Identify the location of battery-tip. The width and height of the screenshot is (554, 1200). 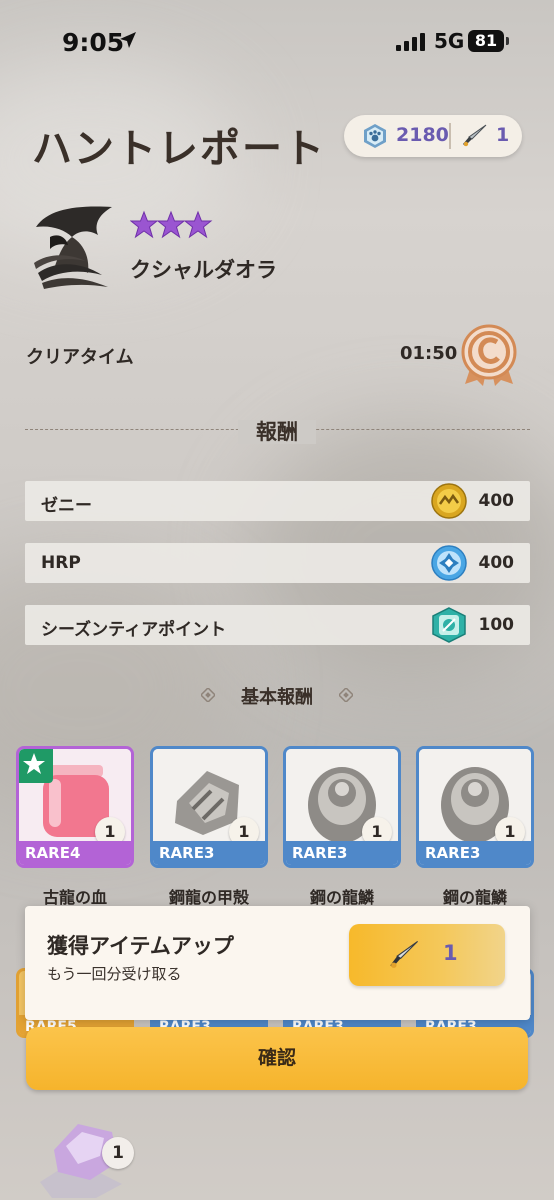
(507, 41).